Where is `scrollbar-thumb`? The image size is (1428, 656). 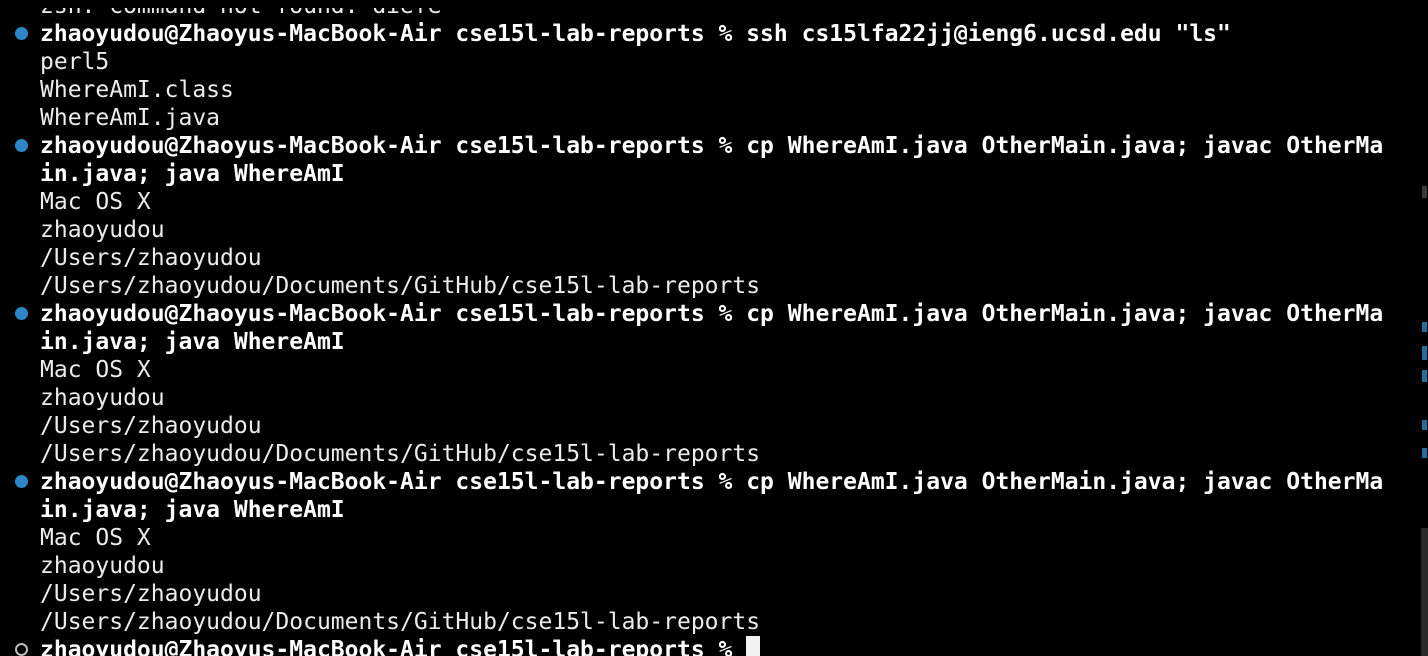 scrollbar-thumb is located at coordinates (1424, 592).